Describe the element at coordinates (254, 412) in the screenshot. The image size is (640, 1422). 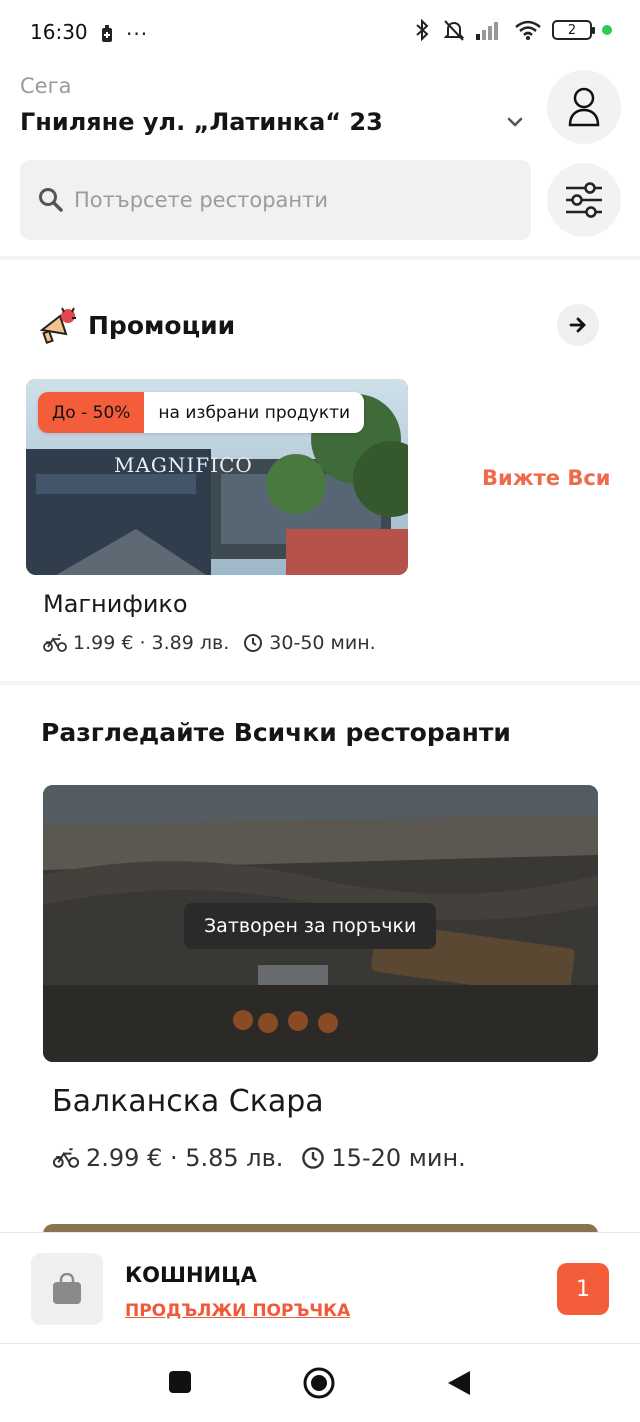
I see `promo-badge-text: на избрани продукти` at that location.